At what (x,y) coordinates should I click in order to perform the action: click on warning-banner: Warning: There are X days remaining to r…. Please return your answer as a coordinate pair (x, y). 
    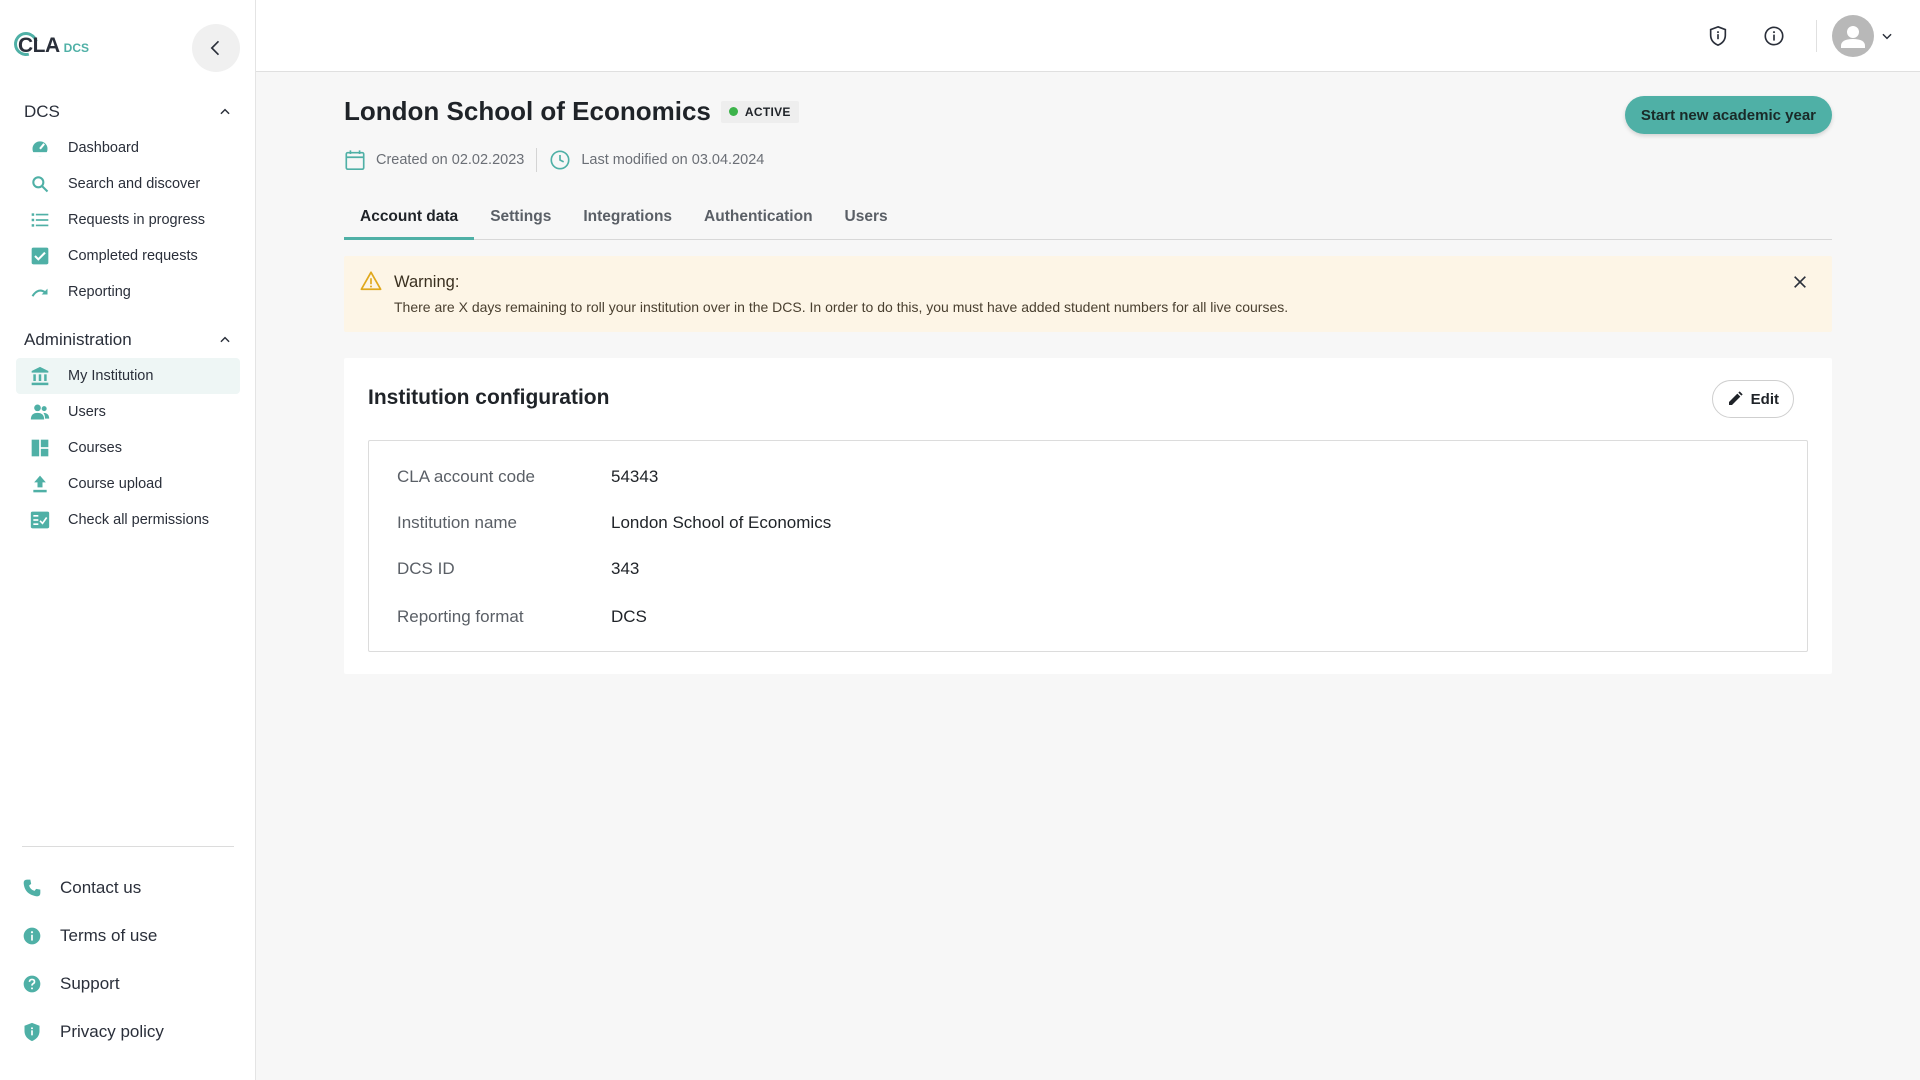
    Looking at the image, I should click on (1088, 294).